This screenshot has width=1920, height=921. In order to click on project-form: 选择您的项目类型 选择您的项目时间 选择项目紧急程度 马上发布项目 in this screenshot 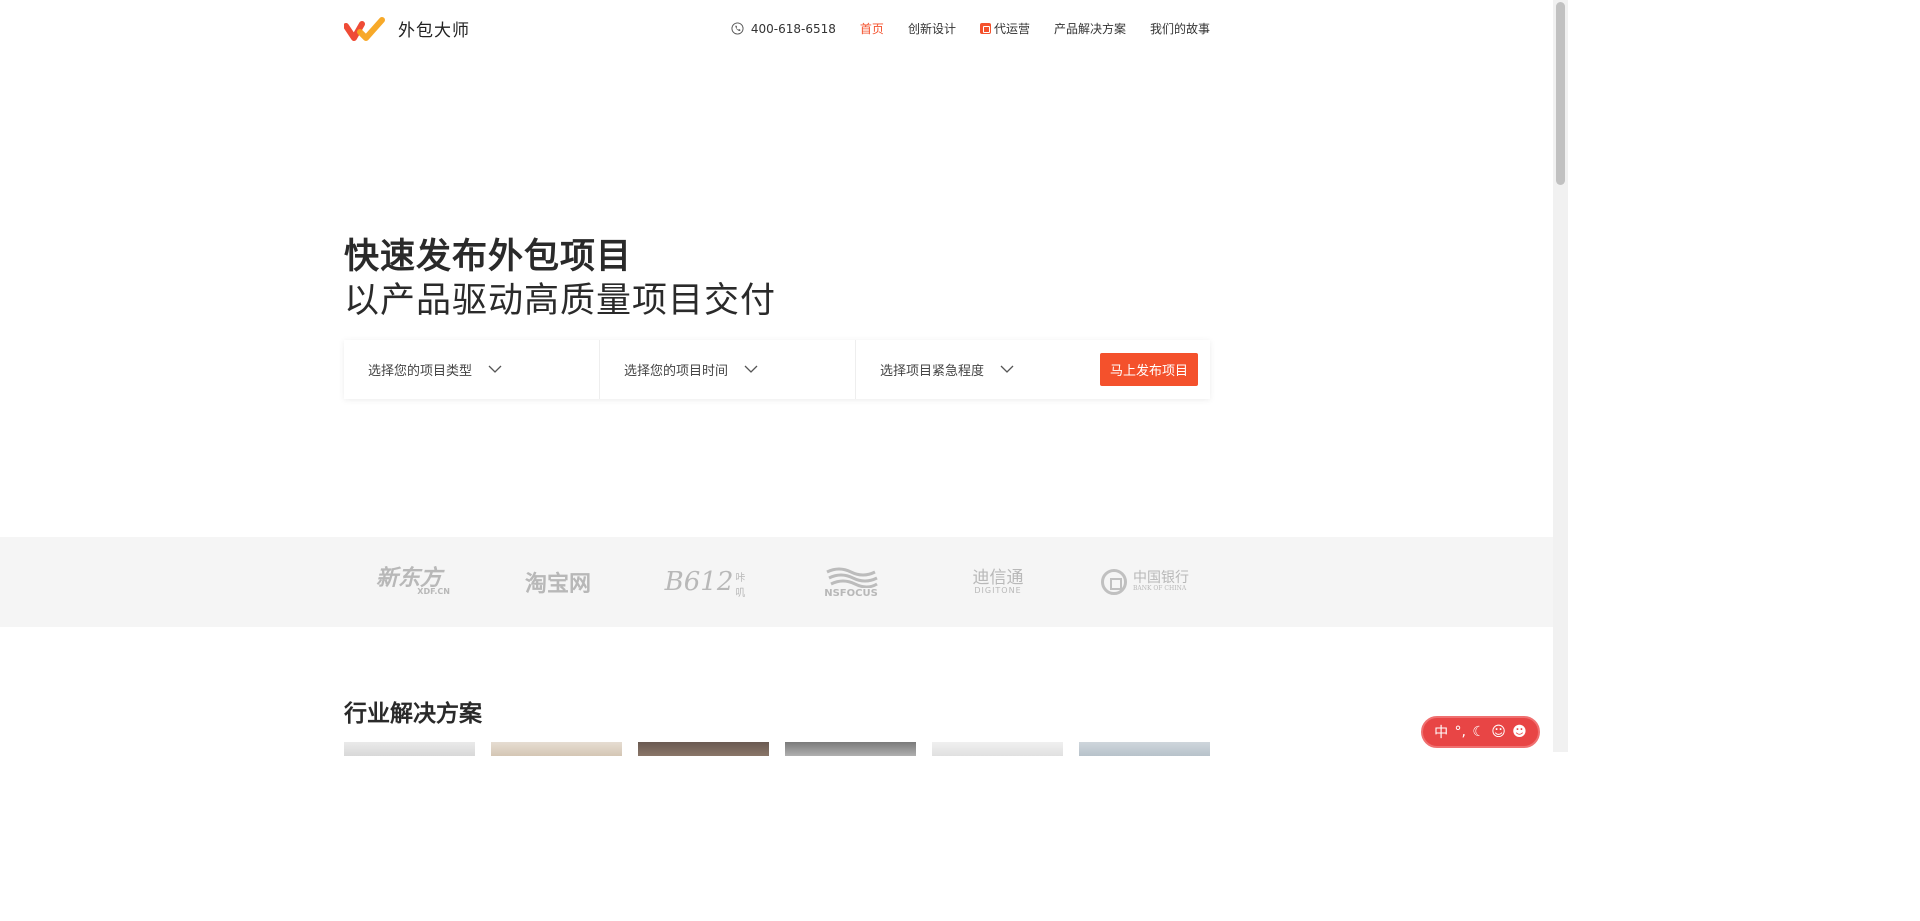, I will do `click(777, 369)`.